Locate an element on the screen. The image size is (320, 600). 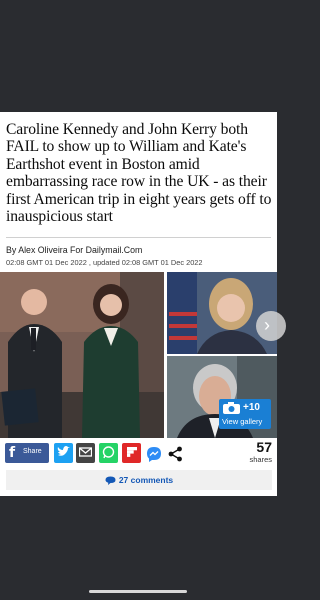
twitter-icon is located at coordinates (63, 451).